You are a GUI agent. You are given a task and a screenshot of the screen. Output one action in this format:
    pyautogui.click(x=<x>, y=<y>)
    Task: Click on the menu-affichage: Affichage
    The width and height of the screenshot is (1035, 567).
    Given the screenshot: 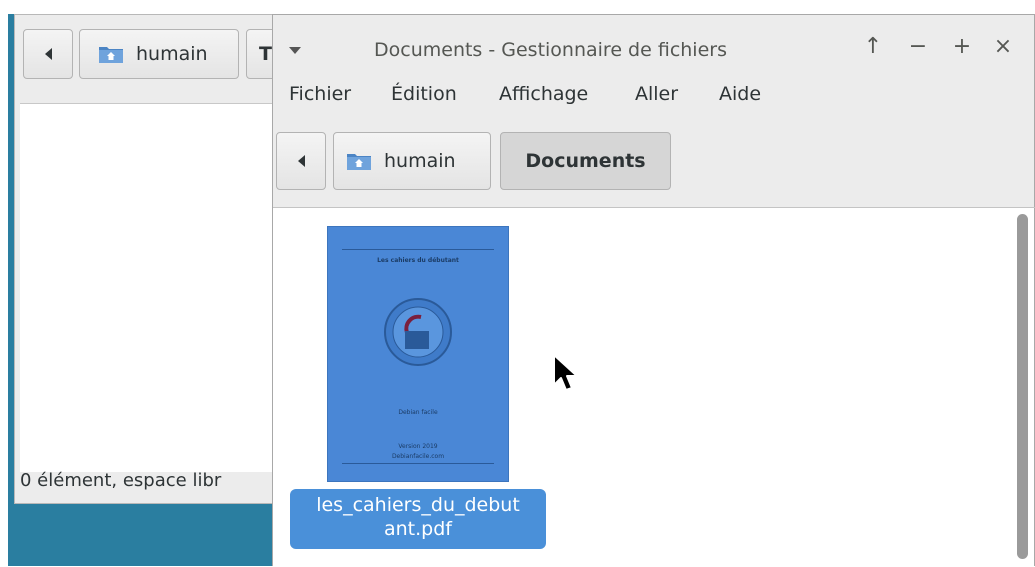 What is the action you would take?
    pyautogui.click(x=543, y=94)
    